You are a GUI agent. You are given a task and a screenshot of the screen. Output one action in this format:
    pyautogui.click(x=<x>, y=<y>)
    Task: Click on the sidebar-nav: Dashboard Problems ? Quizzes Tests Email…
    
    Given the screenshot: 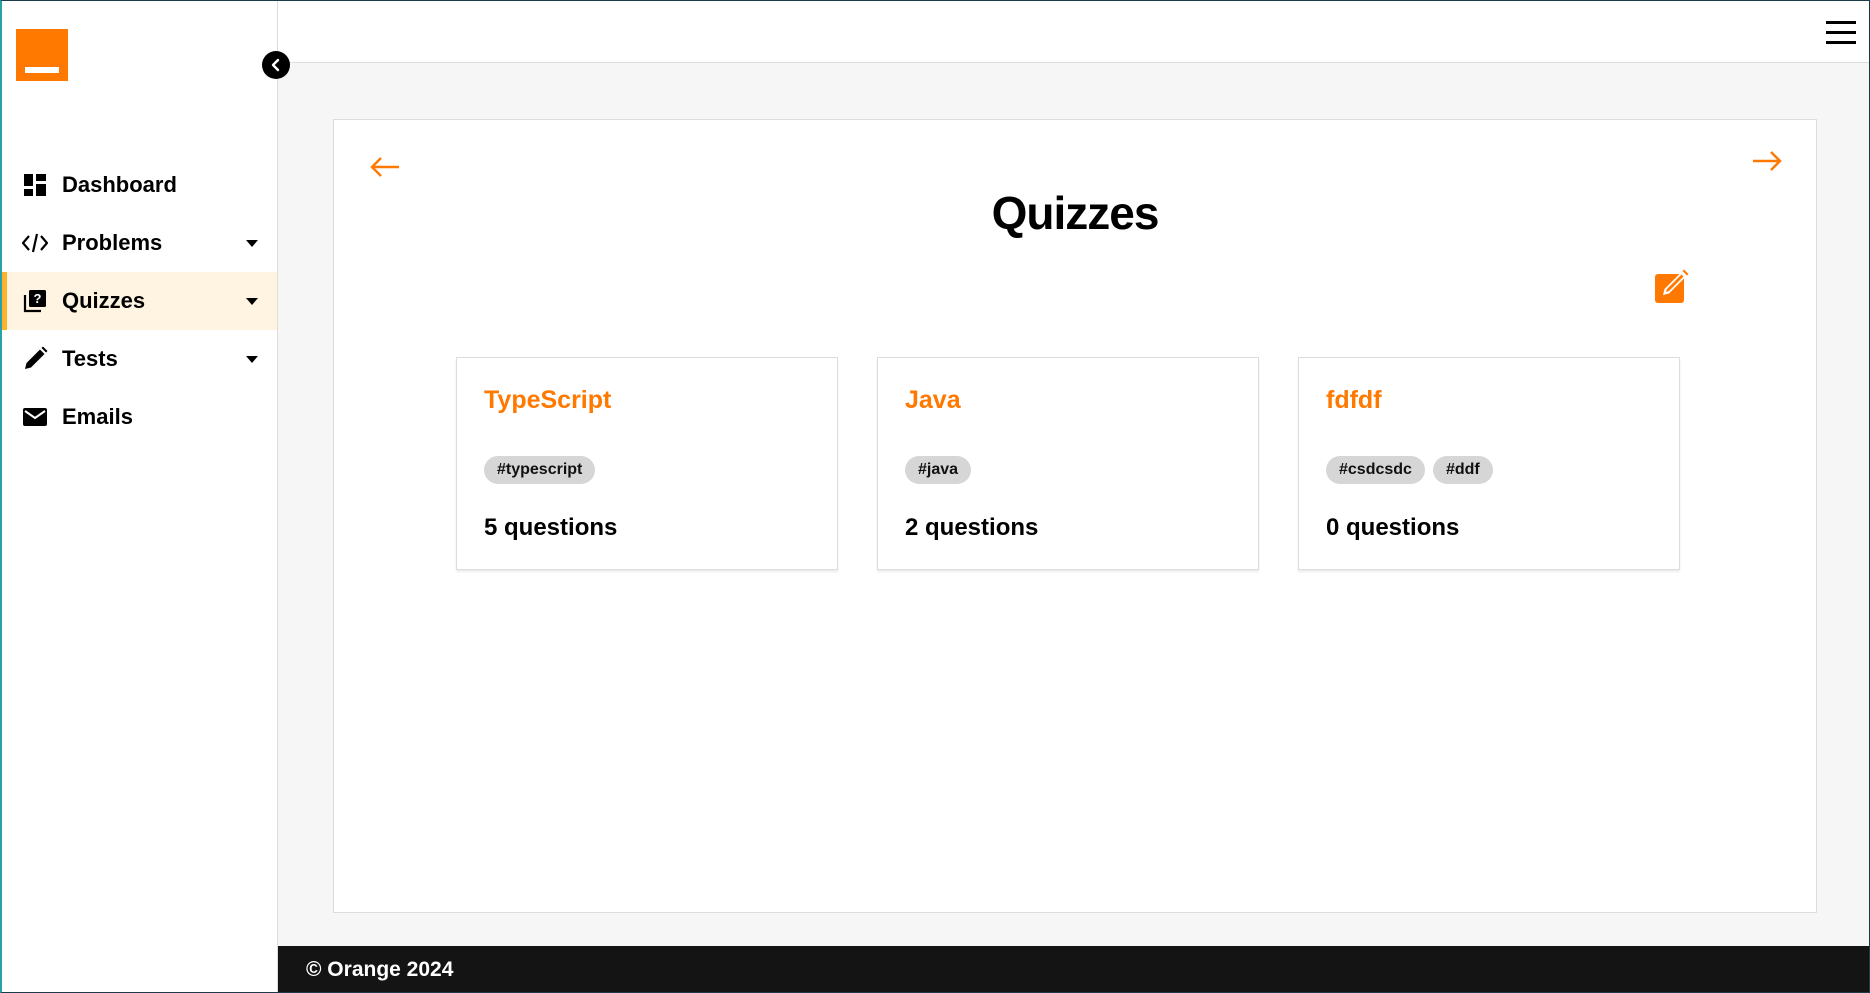 What is the action you would take?
    pyautogui.click(x=139, y=301)
    